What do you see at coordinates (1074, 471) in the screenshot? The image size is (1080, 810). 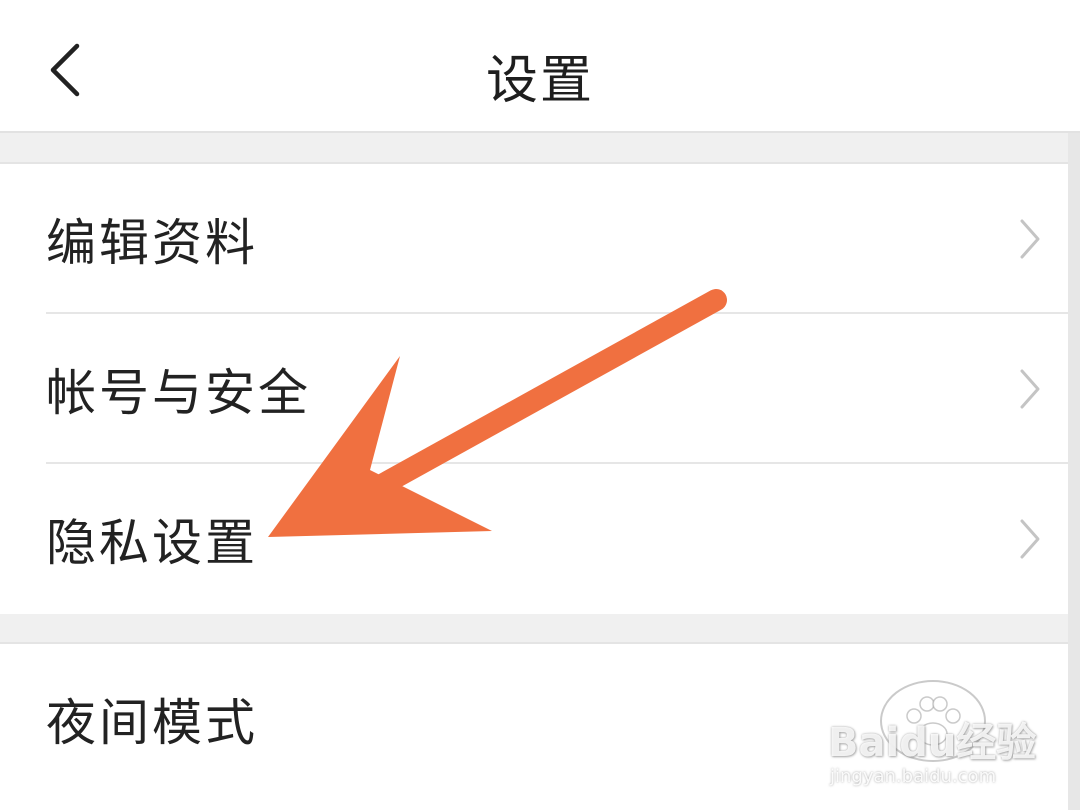 I see `scrollbar` at bounding box center [1074, 471].